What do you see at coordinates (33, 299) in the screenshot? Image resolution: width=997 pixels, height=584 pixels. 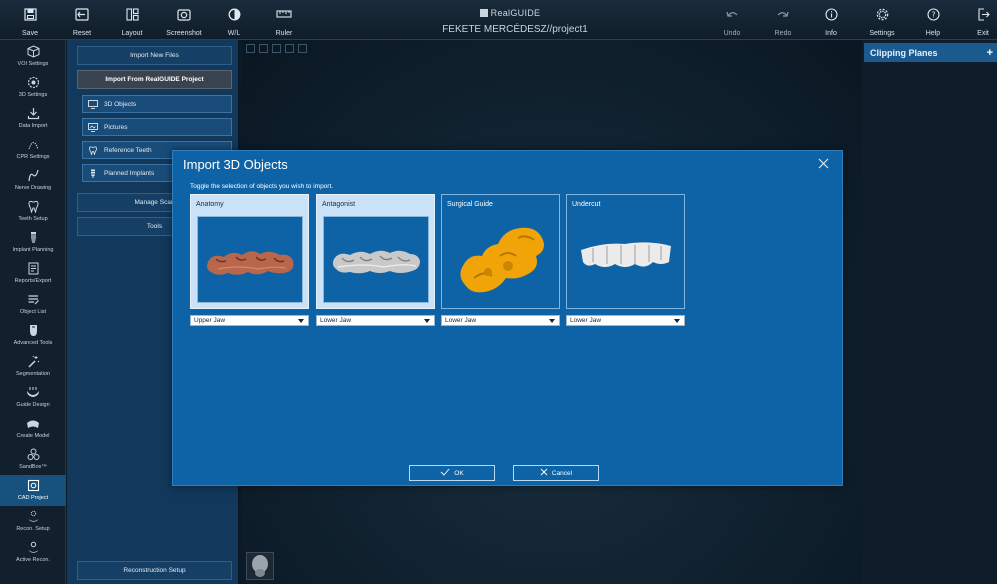 I see `list-icon` at bounding box center [33, 299].